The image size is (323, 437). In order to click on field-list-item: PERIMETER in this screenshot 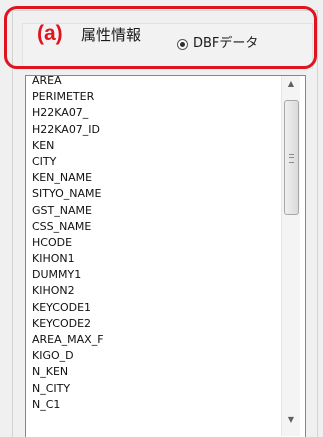, I will do `click(68, 97)`.